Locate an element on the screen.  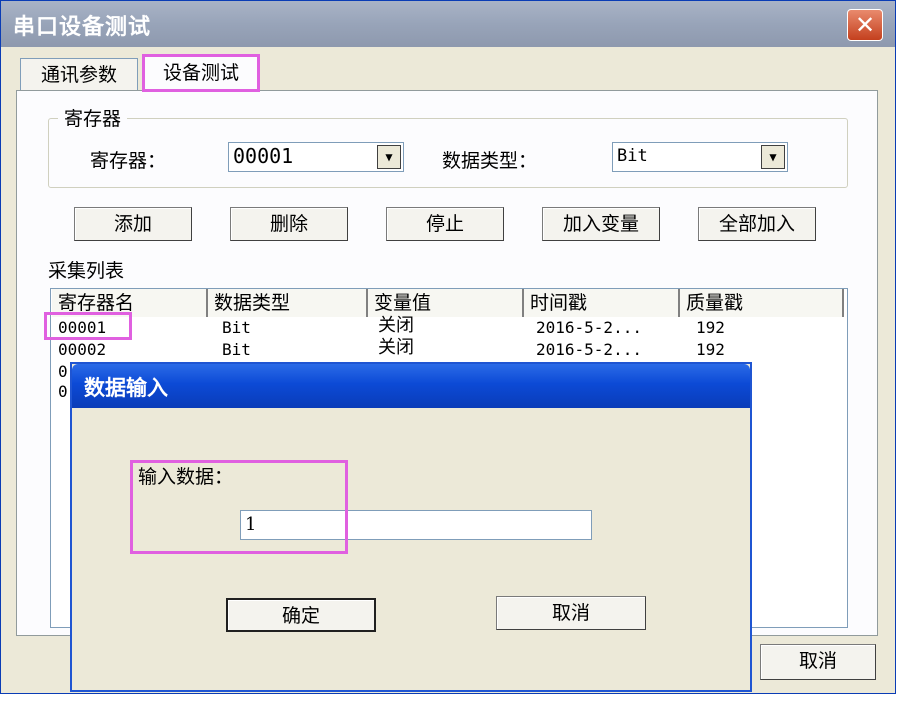
tab-device-test: 设备测试 is located at coordinates (201, 73).